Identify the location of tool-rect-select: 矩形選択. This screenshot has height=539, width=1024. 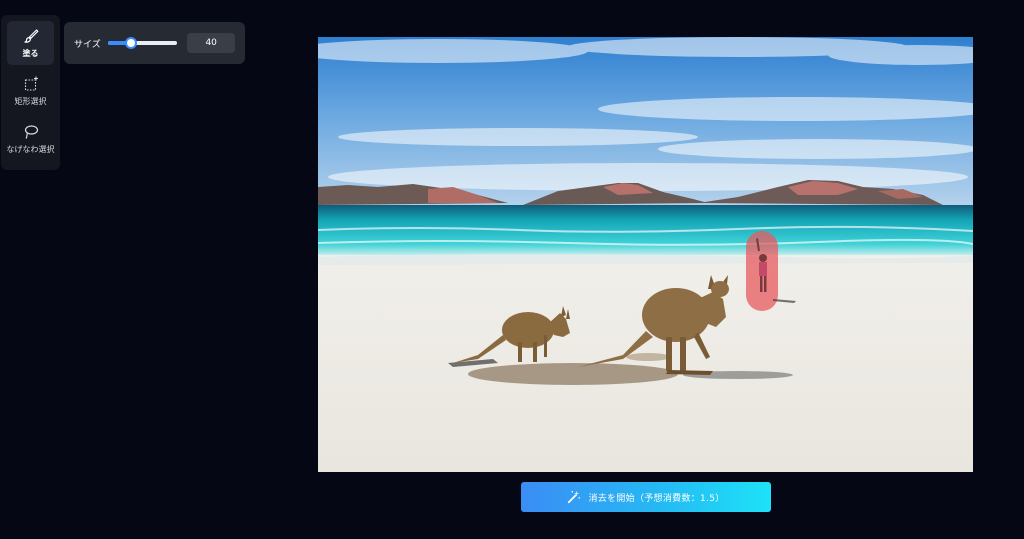
(30, 91).